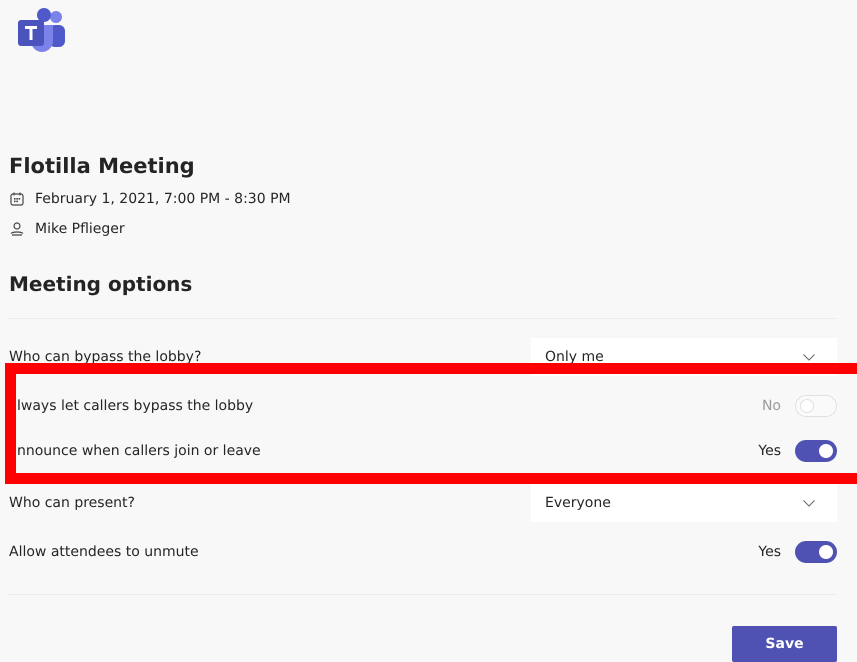 This screenshot has height=662, width=857. I want to click on meeting-date: February 1, 2021, 7:00 PM - 8:30 PM, so click(163, 198).